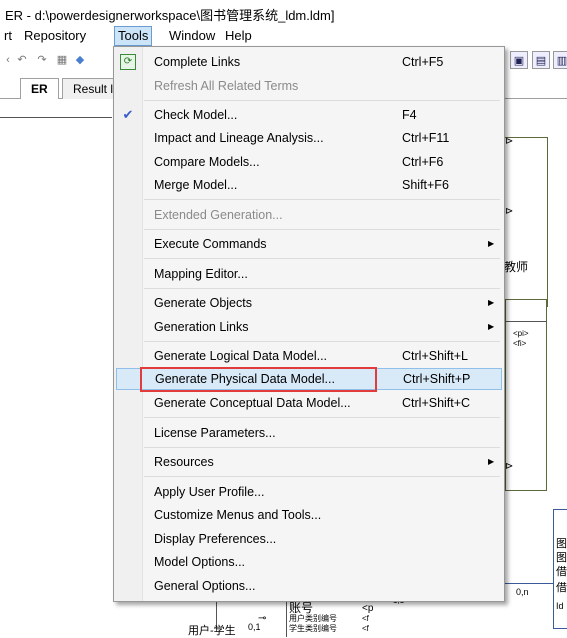 This screenshot has width=567, height=638. I want to click on menu-item-refresh-related-terms: Refresh All Related Terms, so click(309, 86).